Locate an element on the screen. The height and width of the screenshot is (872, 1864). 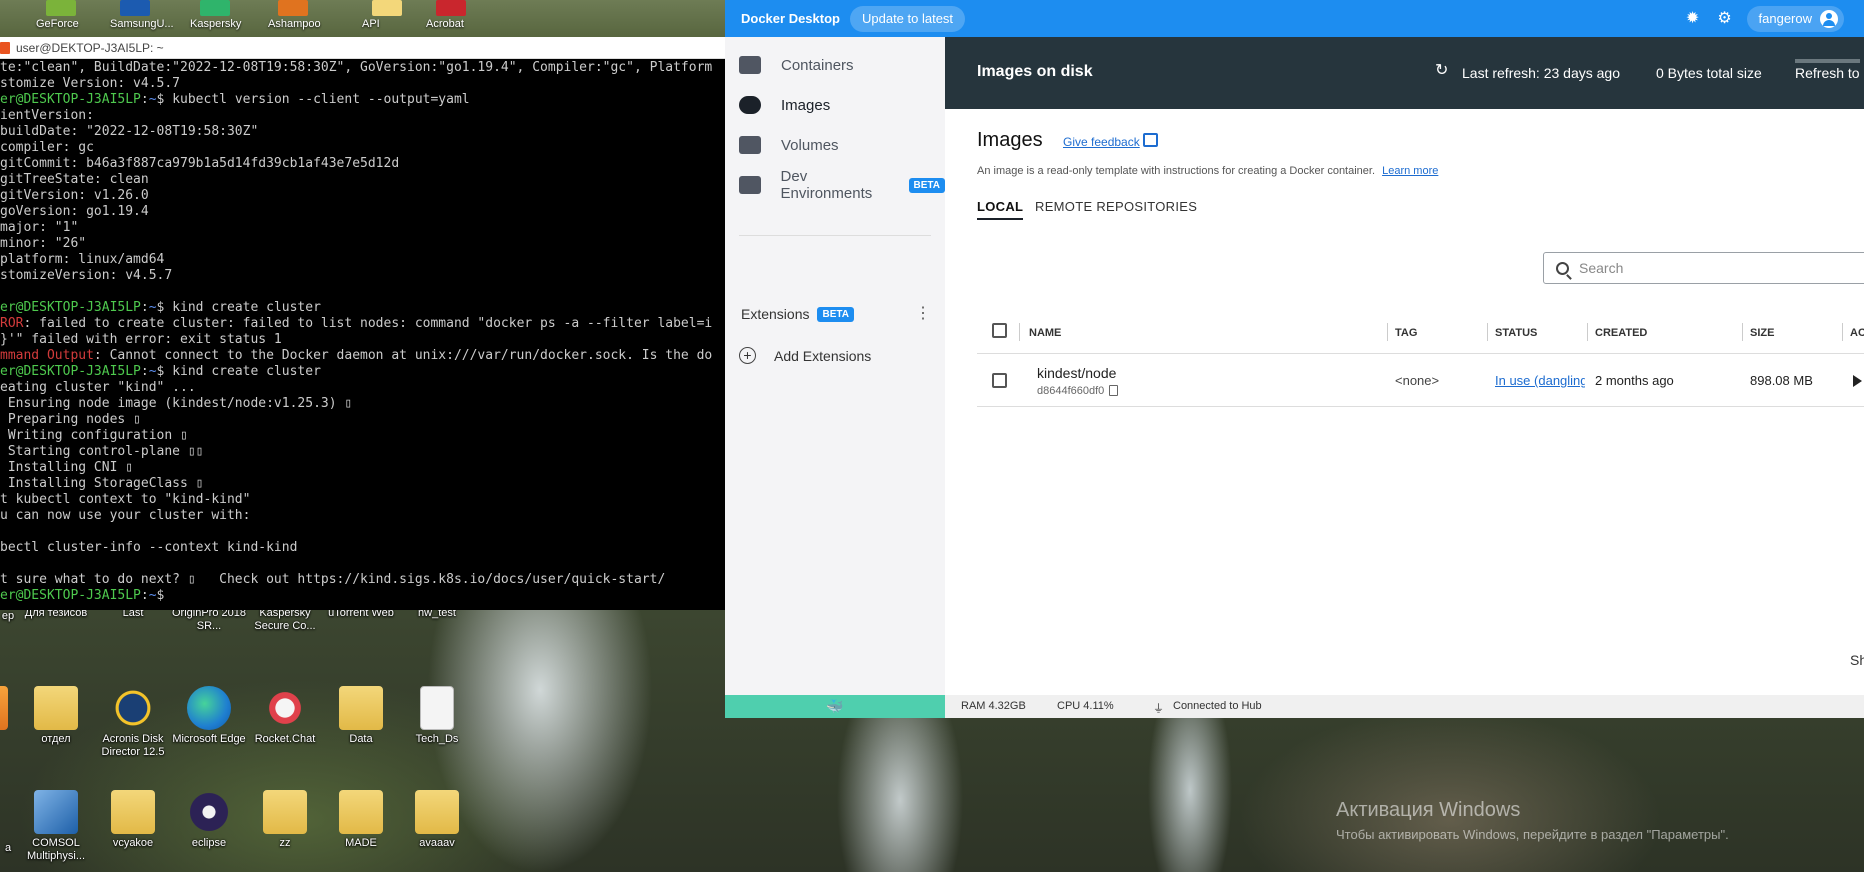
add-extensions-button: + Add Extensions is located at coordinates (805, 355).